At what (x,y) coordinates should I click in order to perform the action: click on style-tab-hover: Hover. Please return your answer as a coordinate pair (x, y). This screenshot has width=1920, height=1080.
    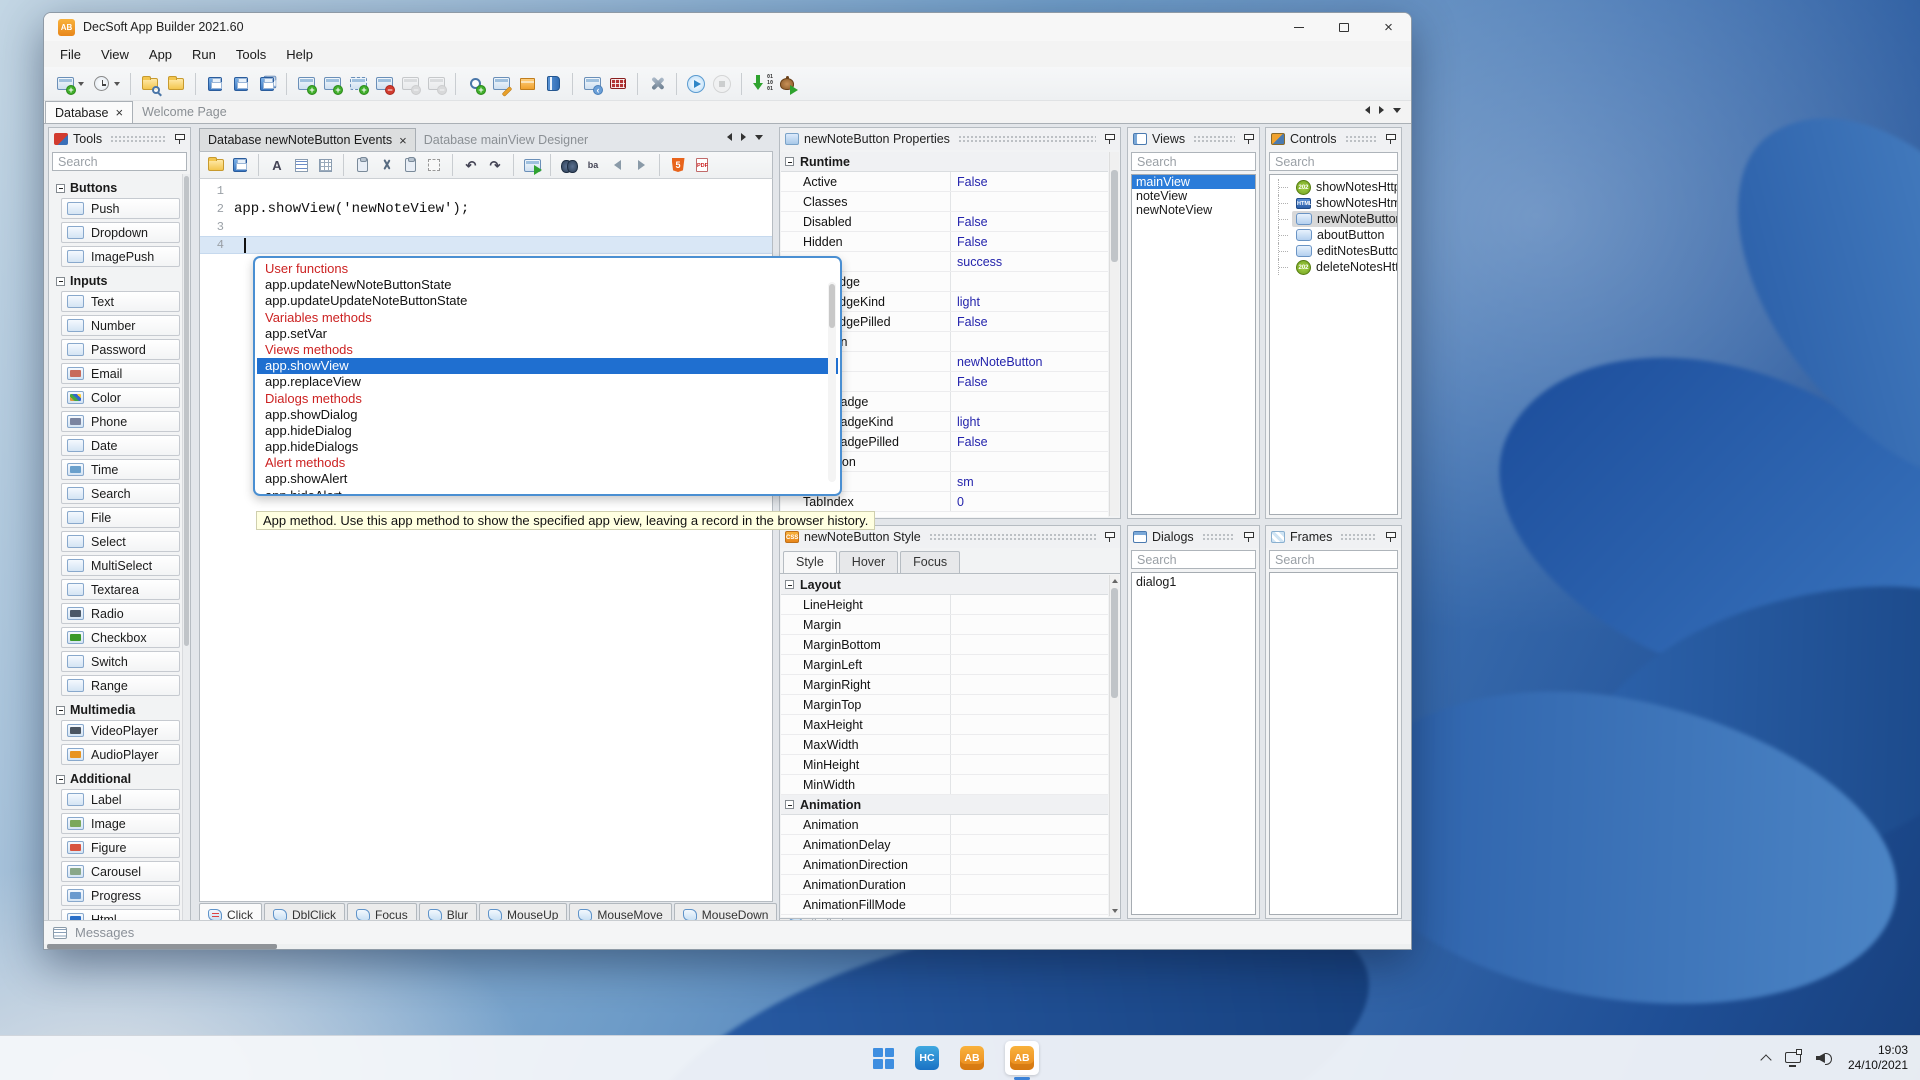
    Looking at the image, I should click on (868, 562).